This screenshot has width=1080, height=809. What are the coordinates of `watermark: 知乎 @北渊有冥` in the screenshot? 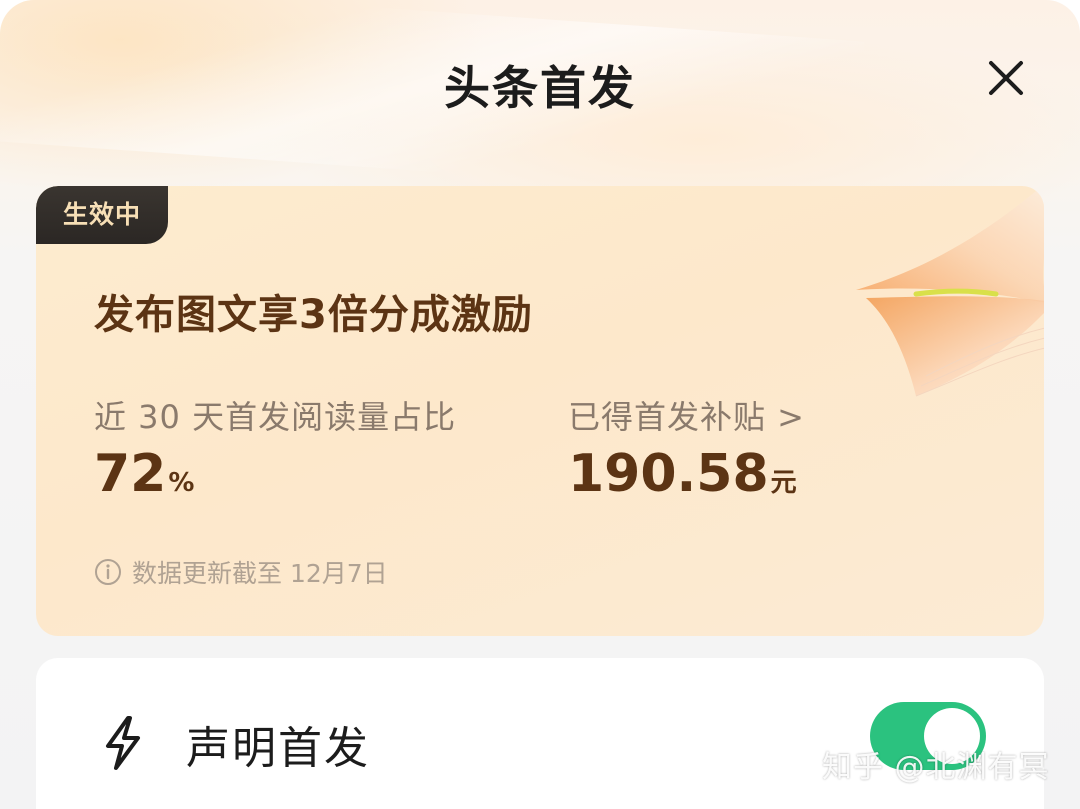 It's located at (936, 767).